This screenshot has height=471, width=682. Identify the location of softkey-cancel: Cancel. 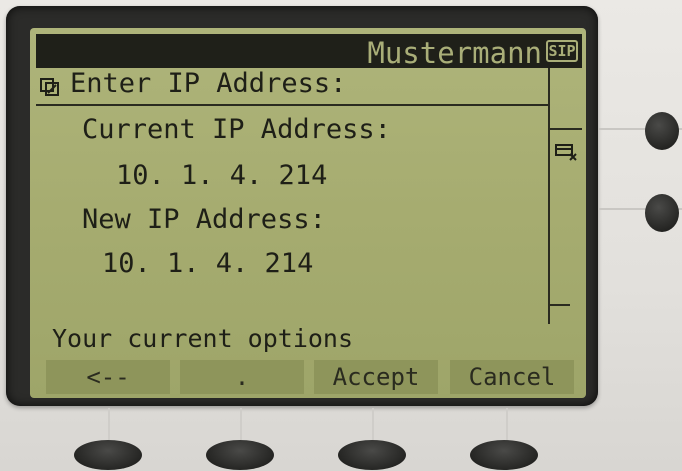
(512, 377).